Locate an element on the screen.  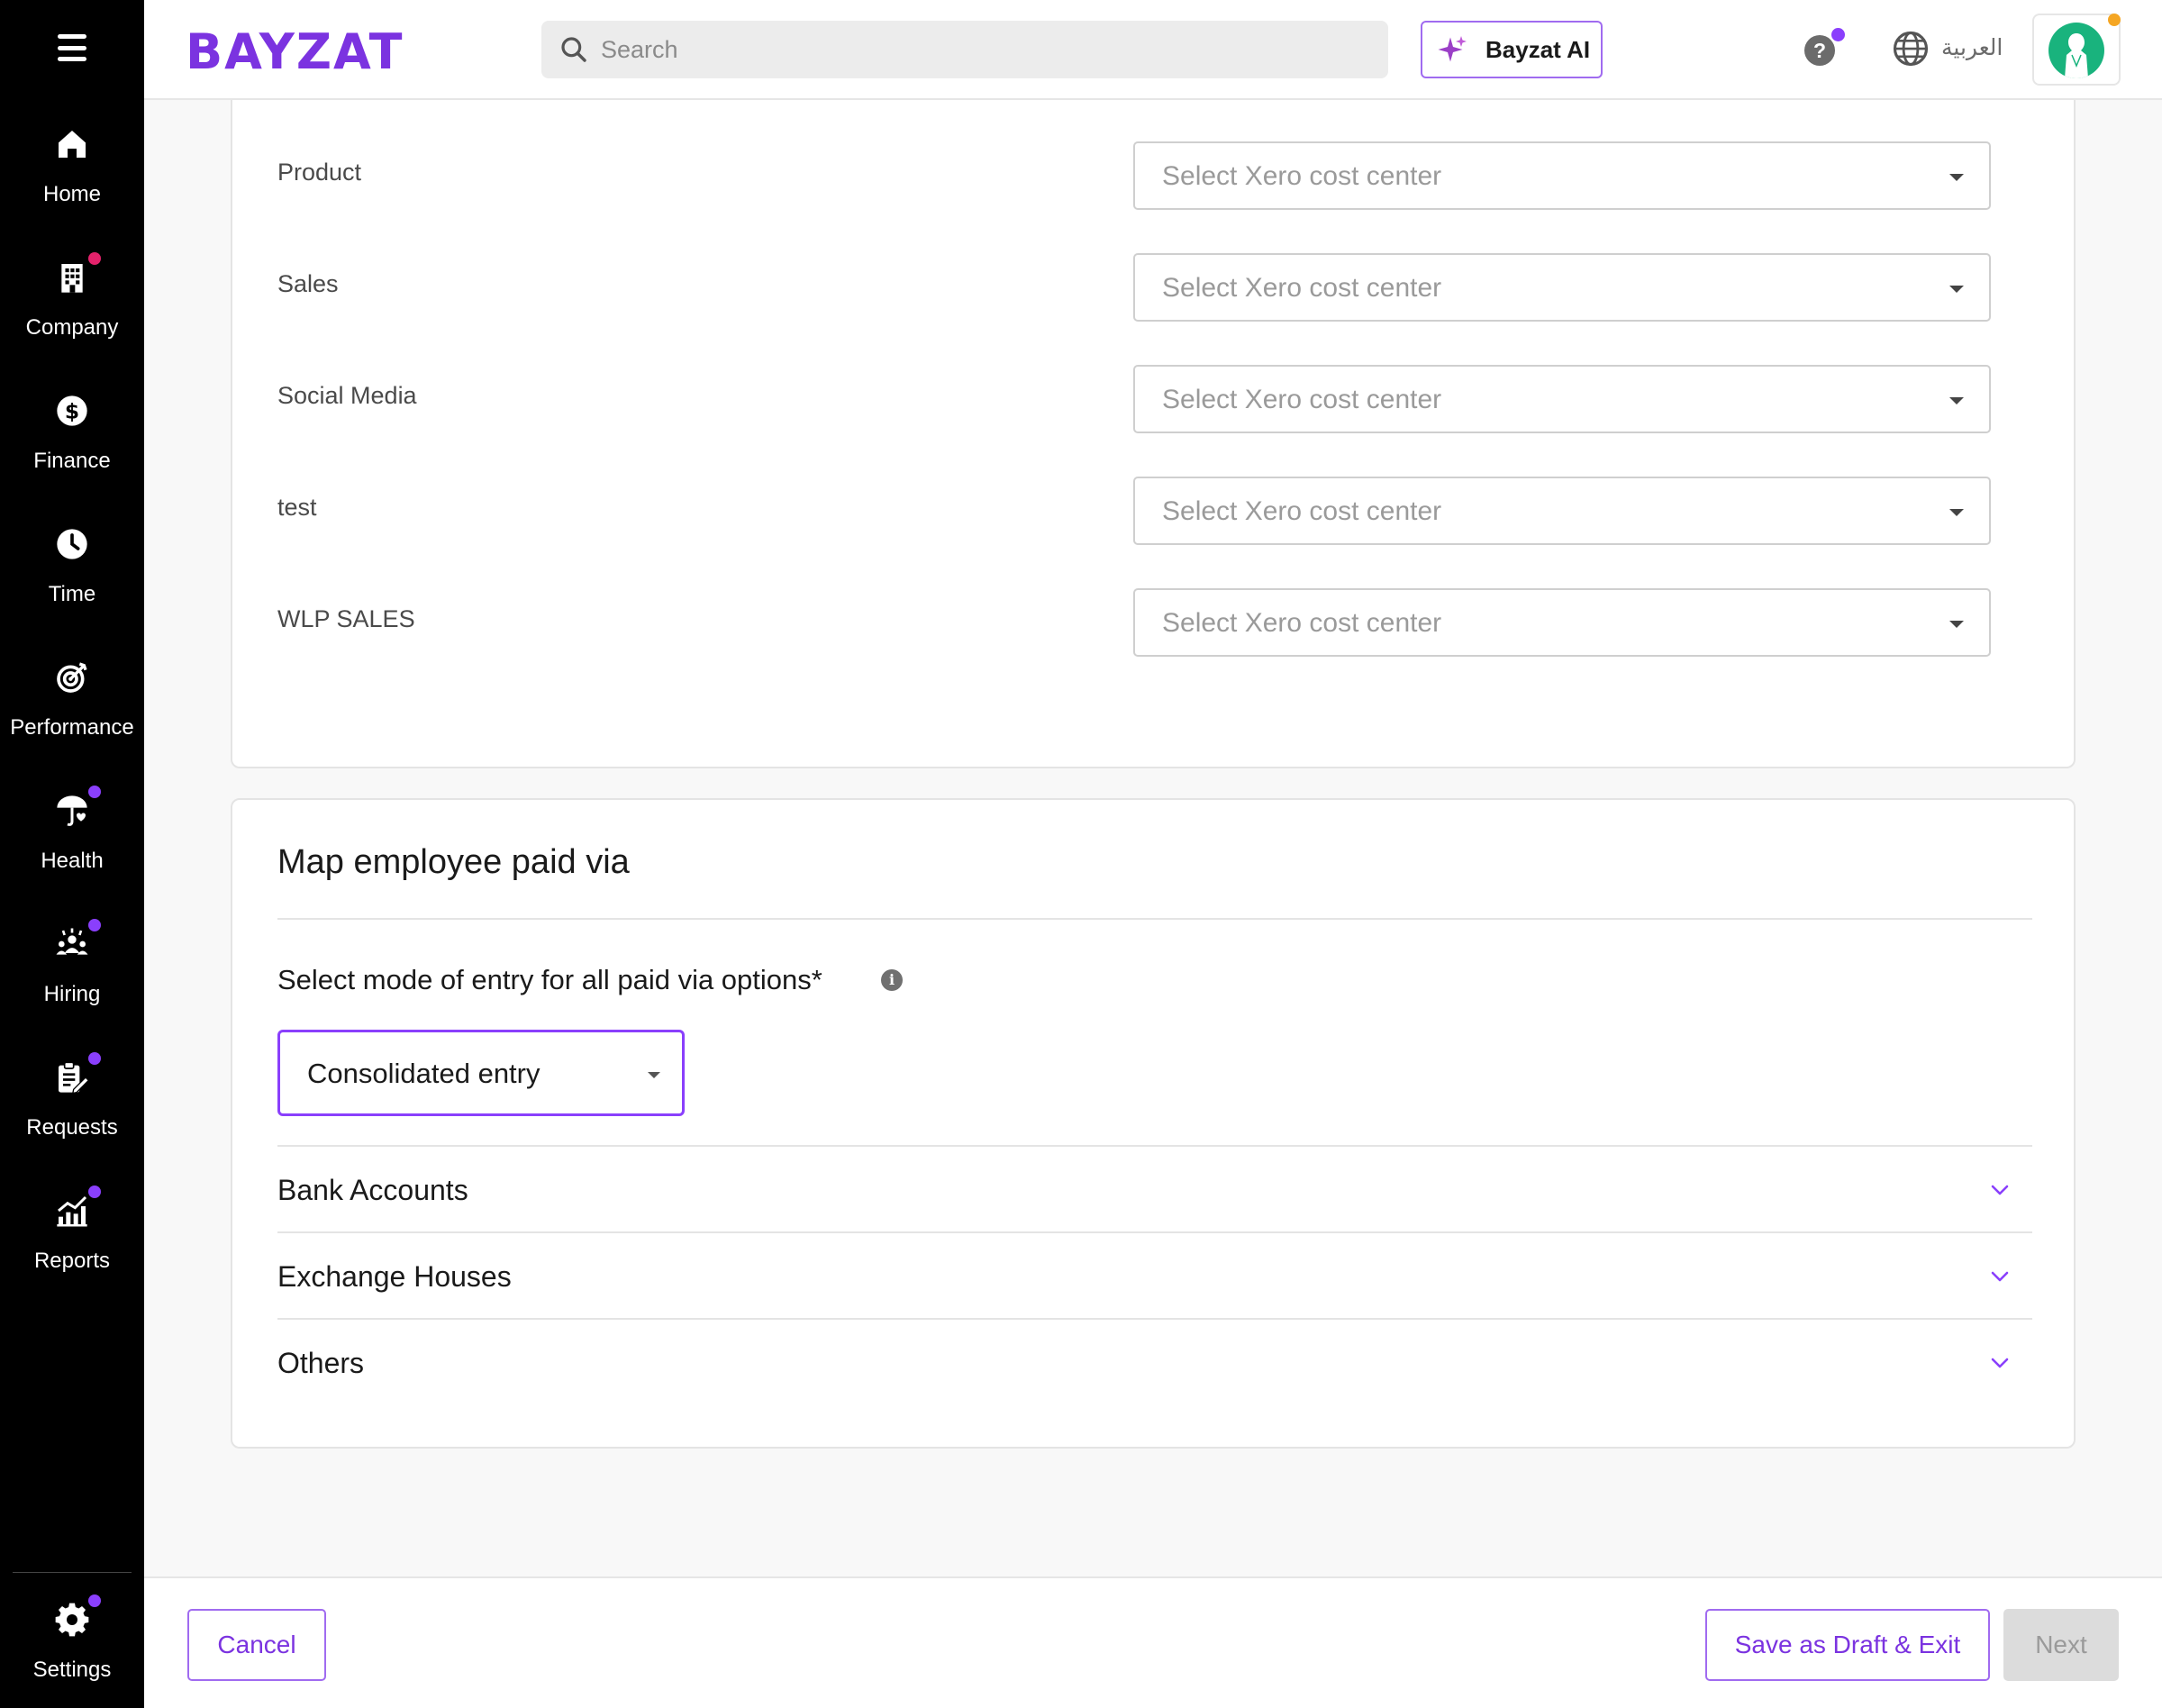
search-icon is located at coordinates (573, 49).